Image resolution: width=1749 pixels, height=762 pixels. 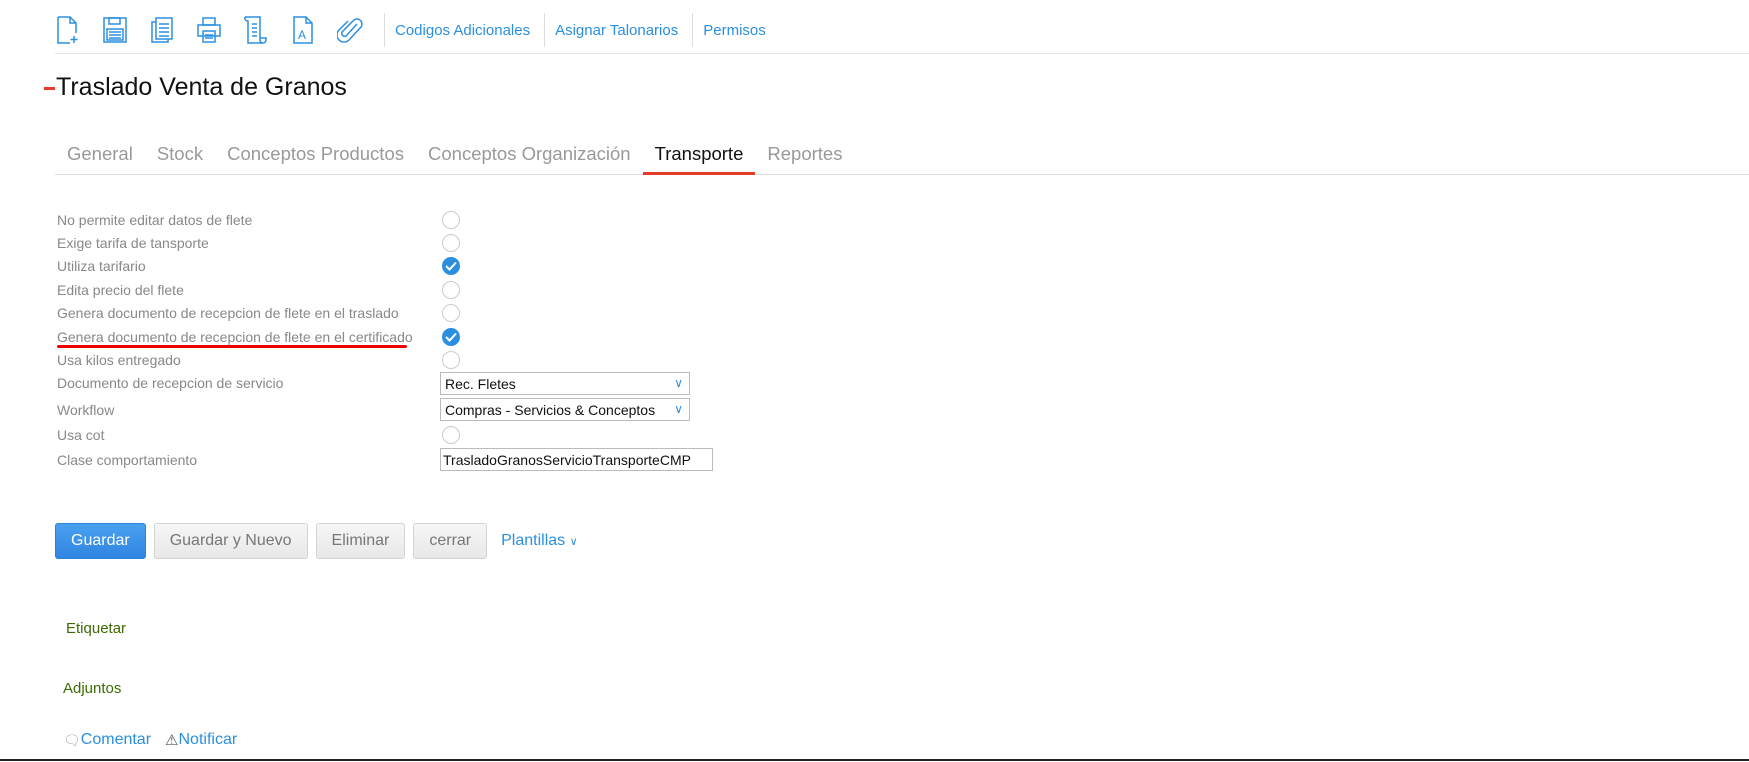 I want to click on utiliza-tarifario-checkbox, so click(x=451, y=266).